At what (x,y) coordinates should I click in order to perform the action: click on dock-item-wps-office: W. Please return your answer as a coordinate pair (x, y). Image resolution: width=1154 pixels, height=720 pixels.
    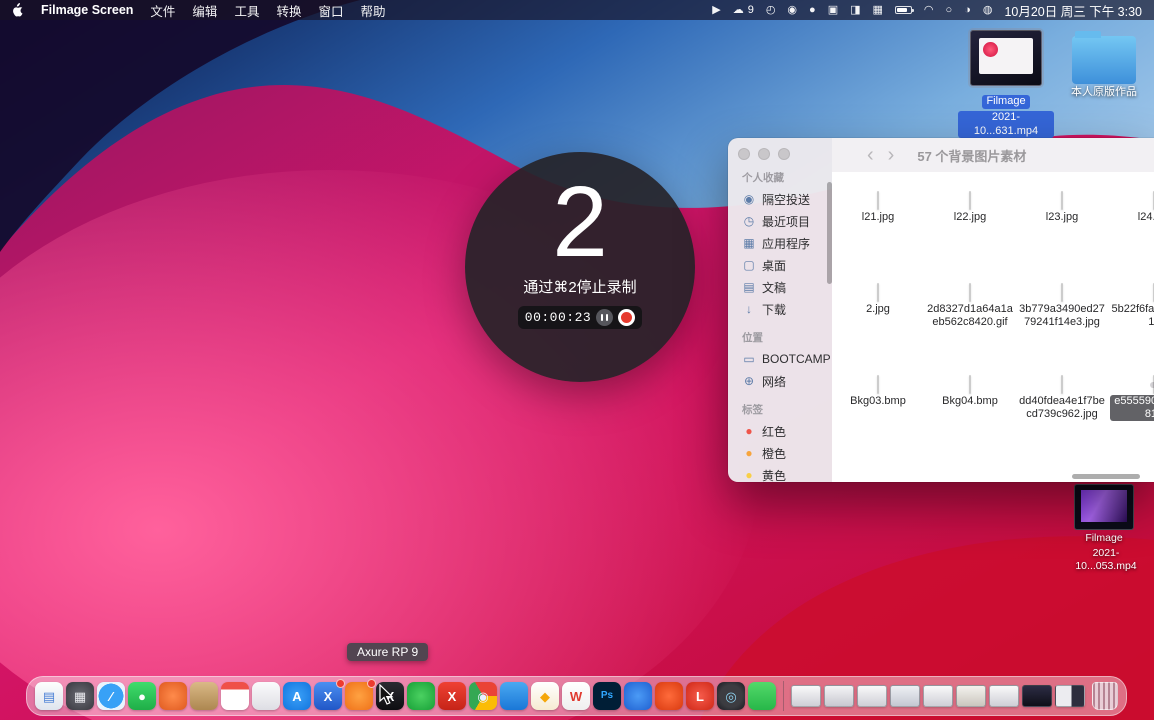
    Looking at the image, I should click on (576, 696).